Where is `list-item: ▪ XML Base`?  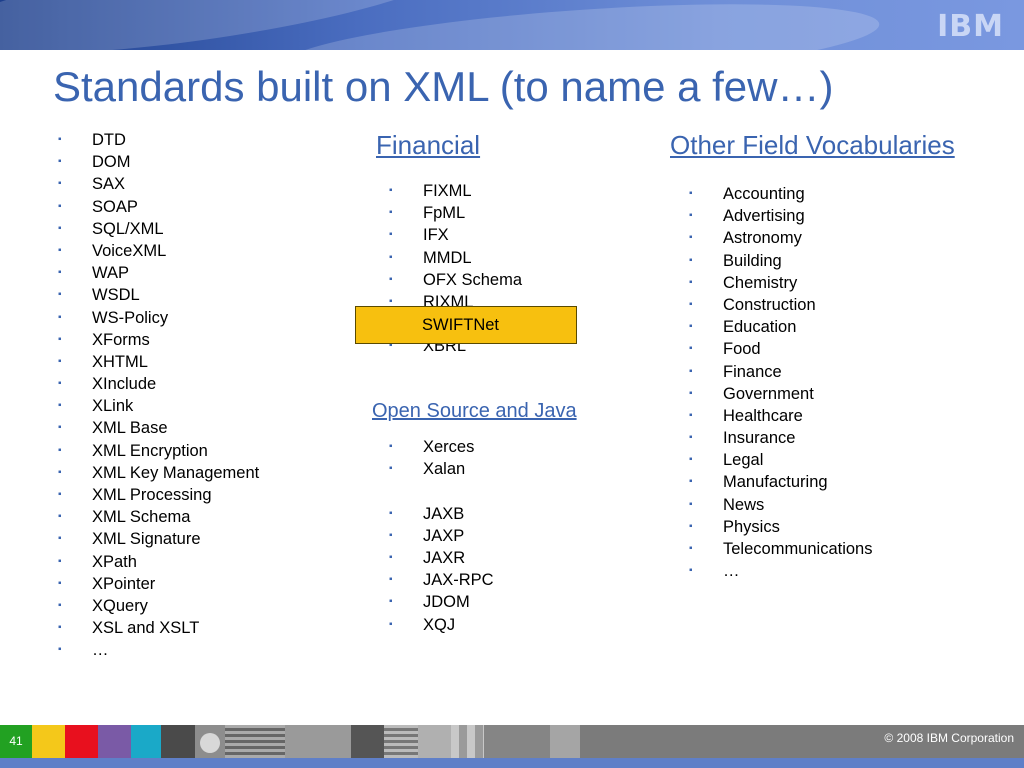 list-item: ▪ XML Base is located at coordinates (157, 428).